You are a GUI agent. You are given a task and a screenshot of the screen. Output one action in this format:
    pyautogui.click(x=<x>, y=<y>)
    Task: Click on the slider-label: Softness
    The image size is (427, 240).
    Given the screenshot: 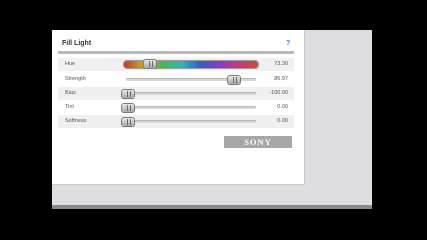 What is the action you would take?
    pyautogui.click(x=76, y=121)
    